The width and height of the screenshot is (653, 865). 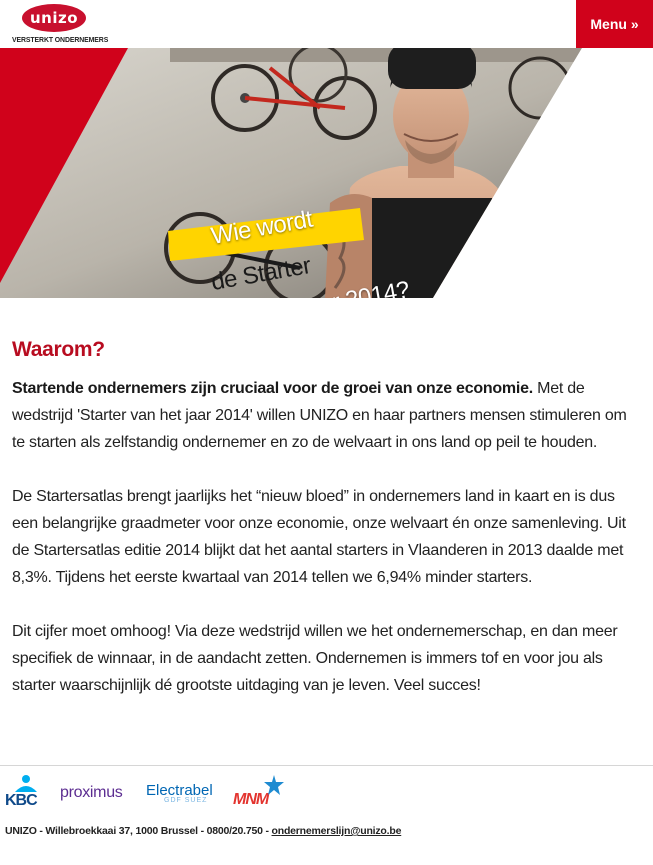 I want to click on logo-tagline: VERSTERKT ONDERNEMERS, so click(x=60, y=39).